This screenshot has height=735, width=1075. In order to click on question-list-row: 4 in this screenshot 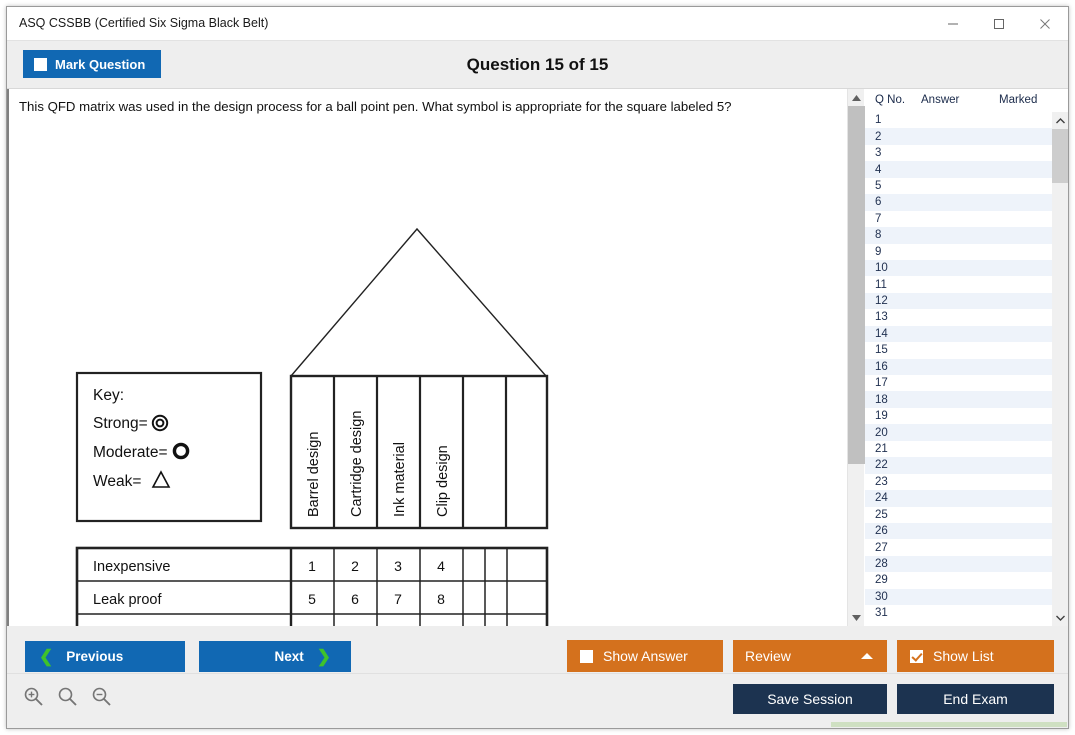, I will do `click(958, 169)`.